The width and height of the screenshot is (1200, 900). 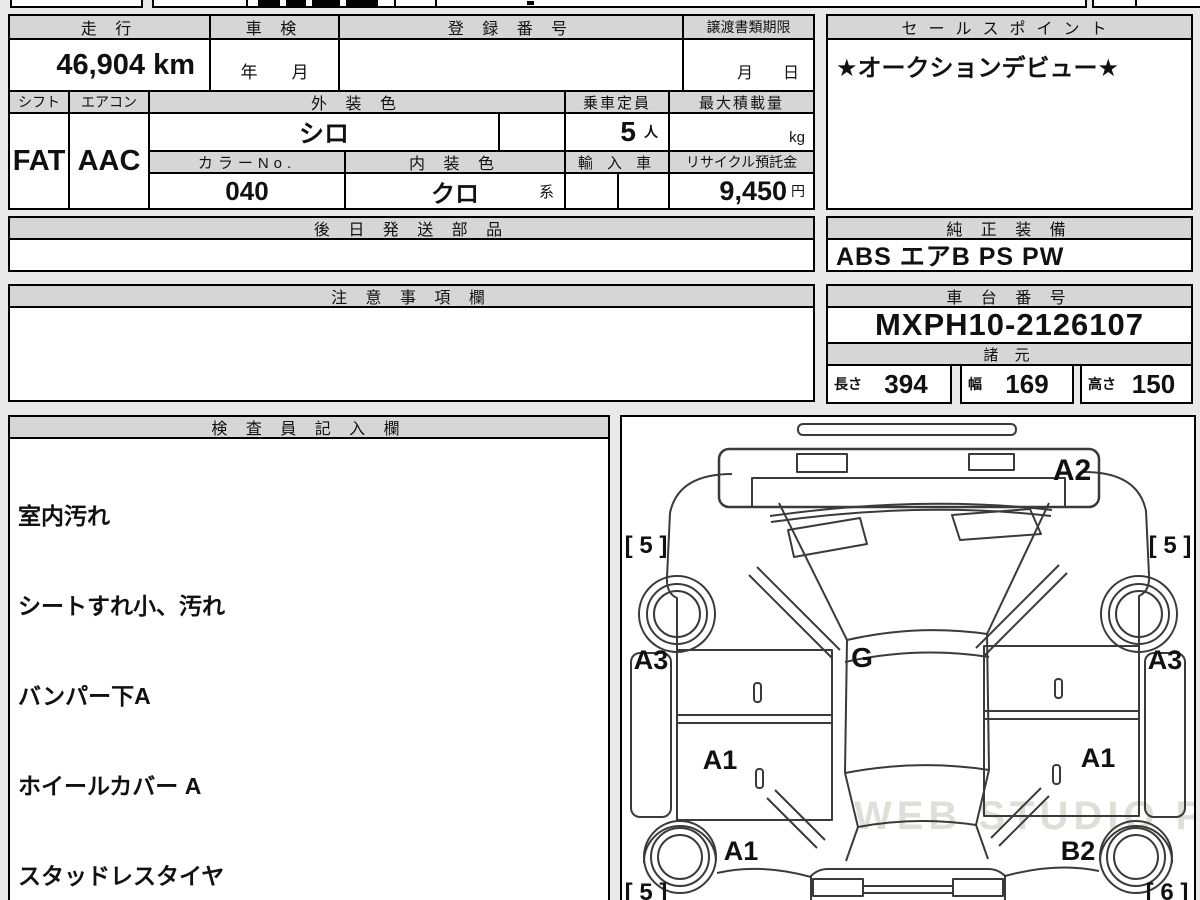 I want to click on sales-point-header-label: セールスポイント, so click(x=1009, y=29).